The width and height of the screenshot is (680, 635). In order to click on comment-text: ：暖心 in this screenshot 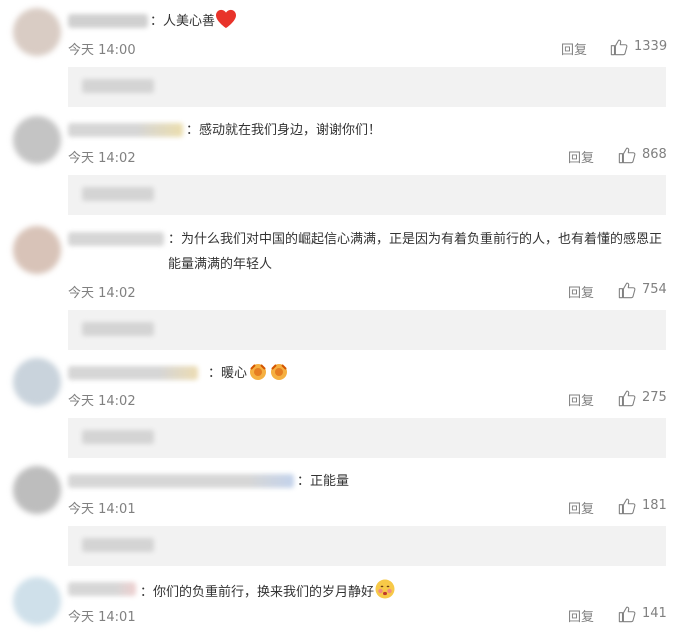, I will do `click(435, 373)`.